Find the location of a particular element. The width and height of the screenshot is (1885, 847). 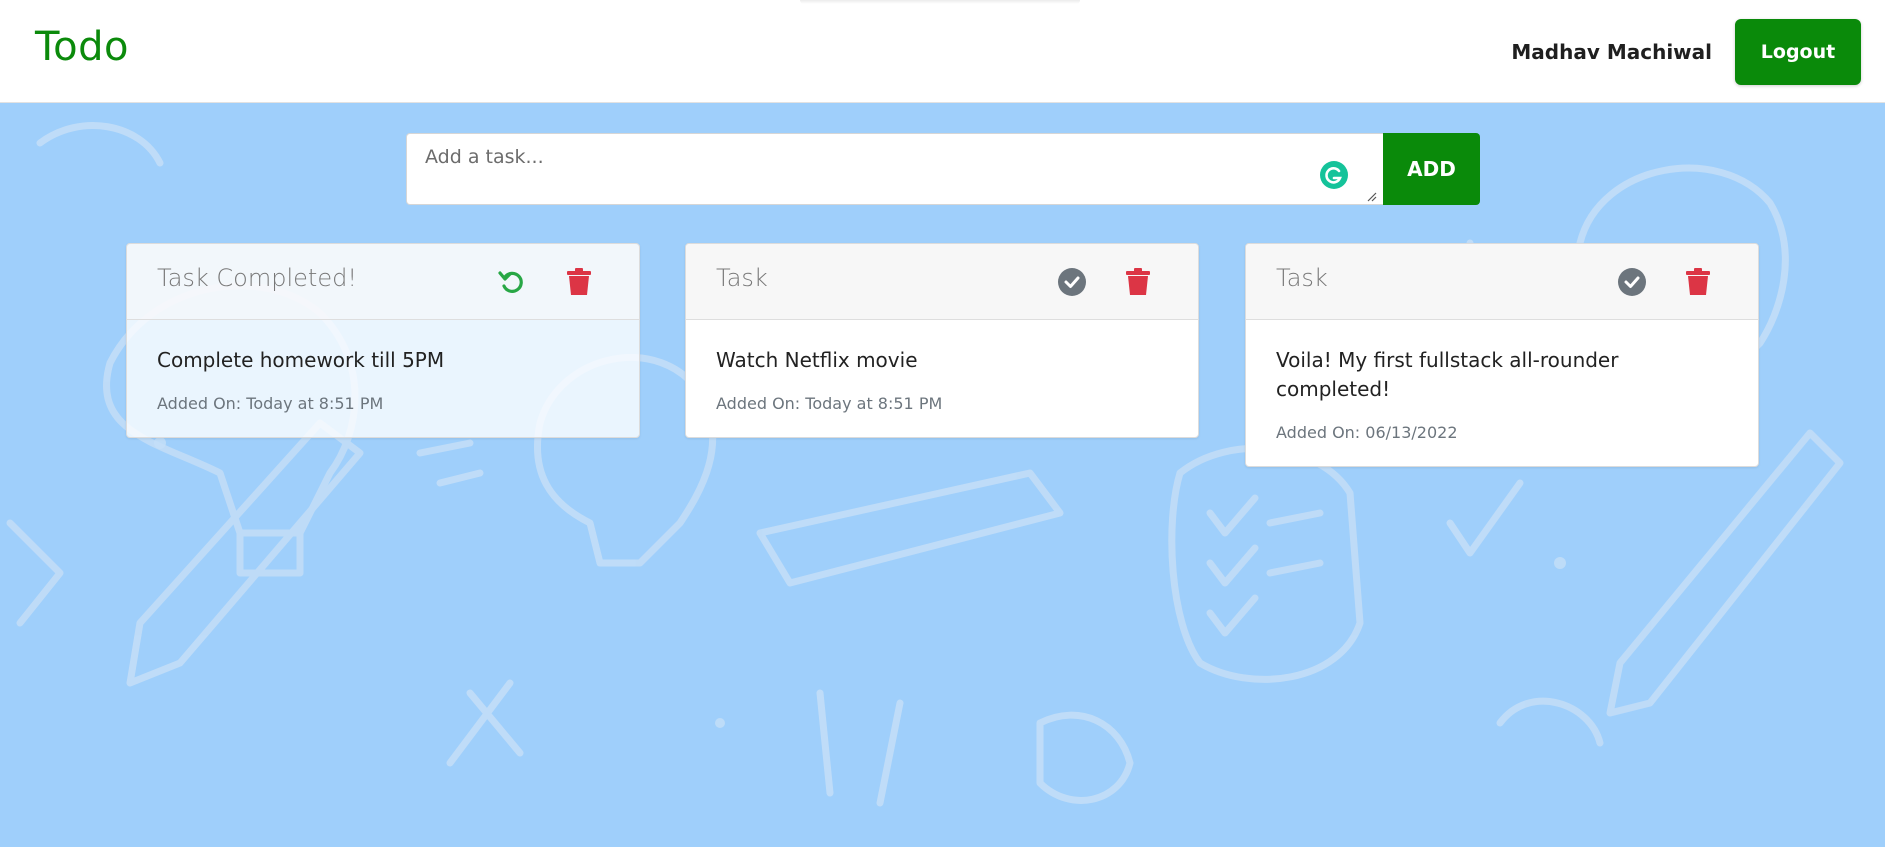

navbar: Todo Madhav Machiwal Logout is located at coordinates (942, 51).